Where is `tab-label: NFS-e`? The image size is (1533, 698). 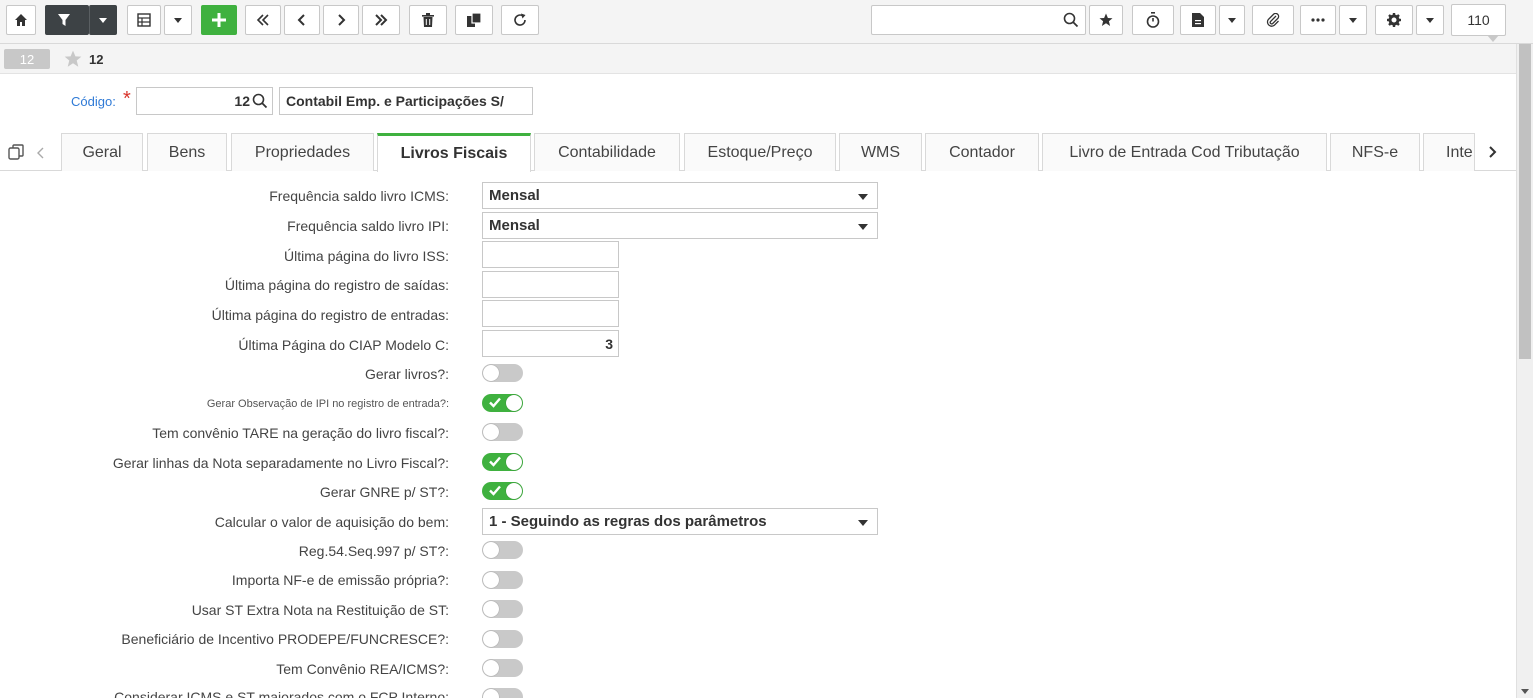
tab-label: NFS-e is located at coordinates (1375, 152).